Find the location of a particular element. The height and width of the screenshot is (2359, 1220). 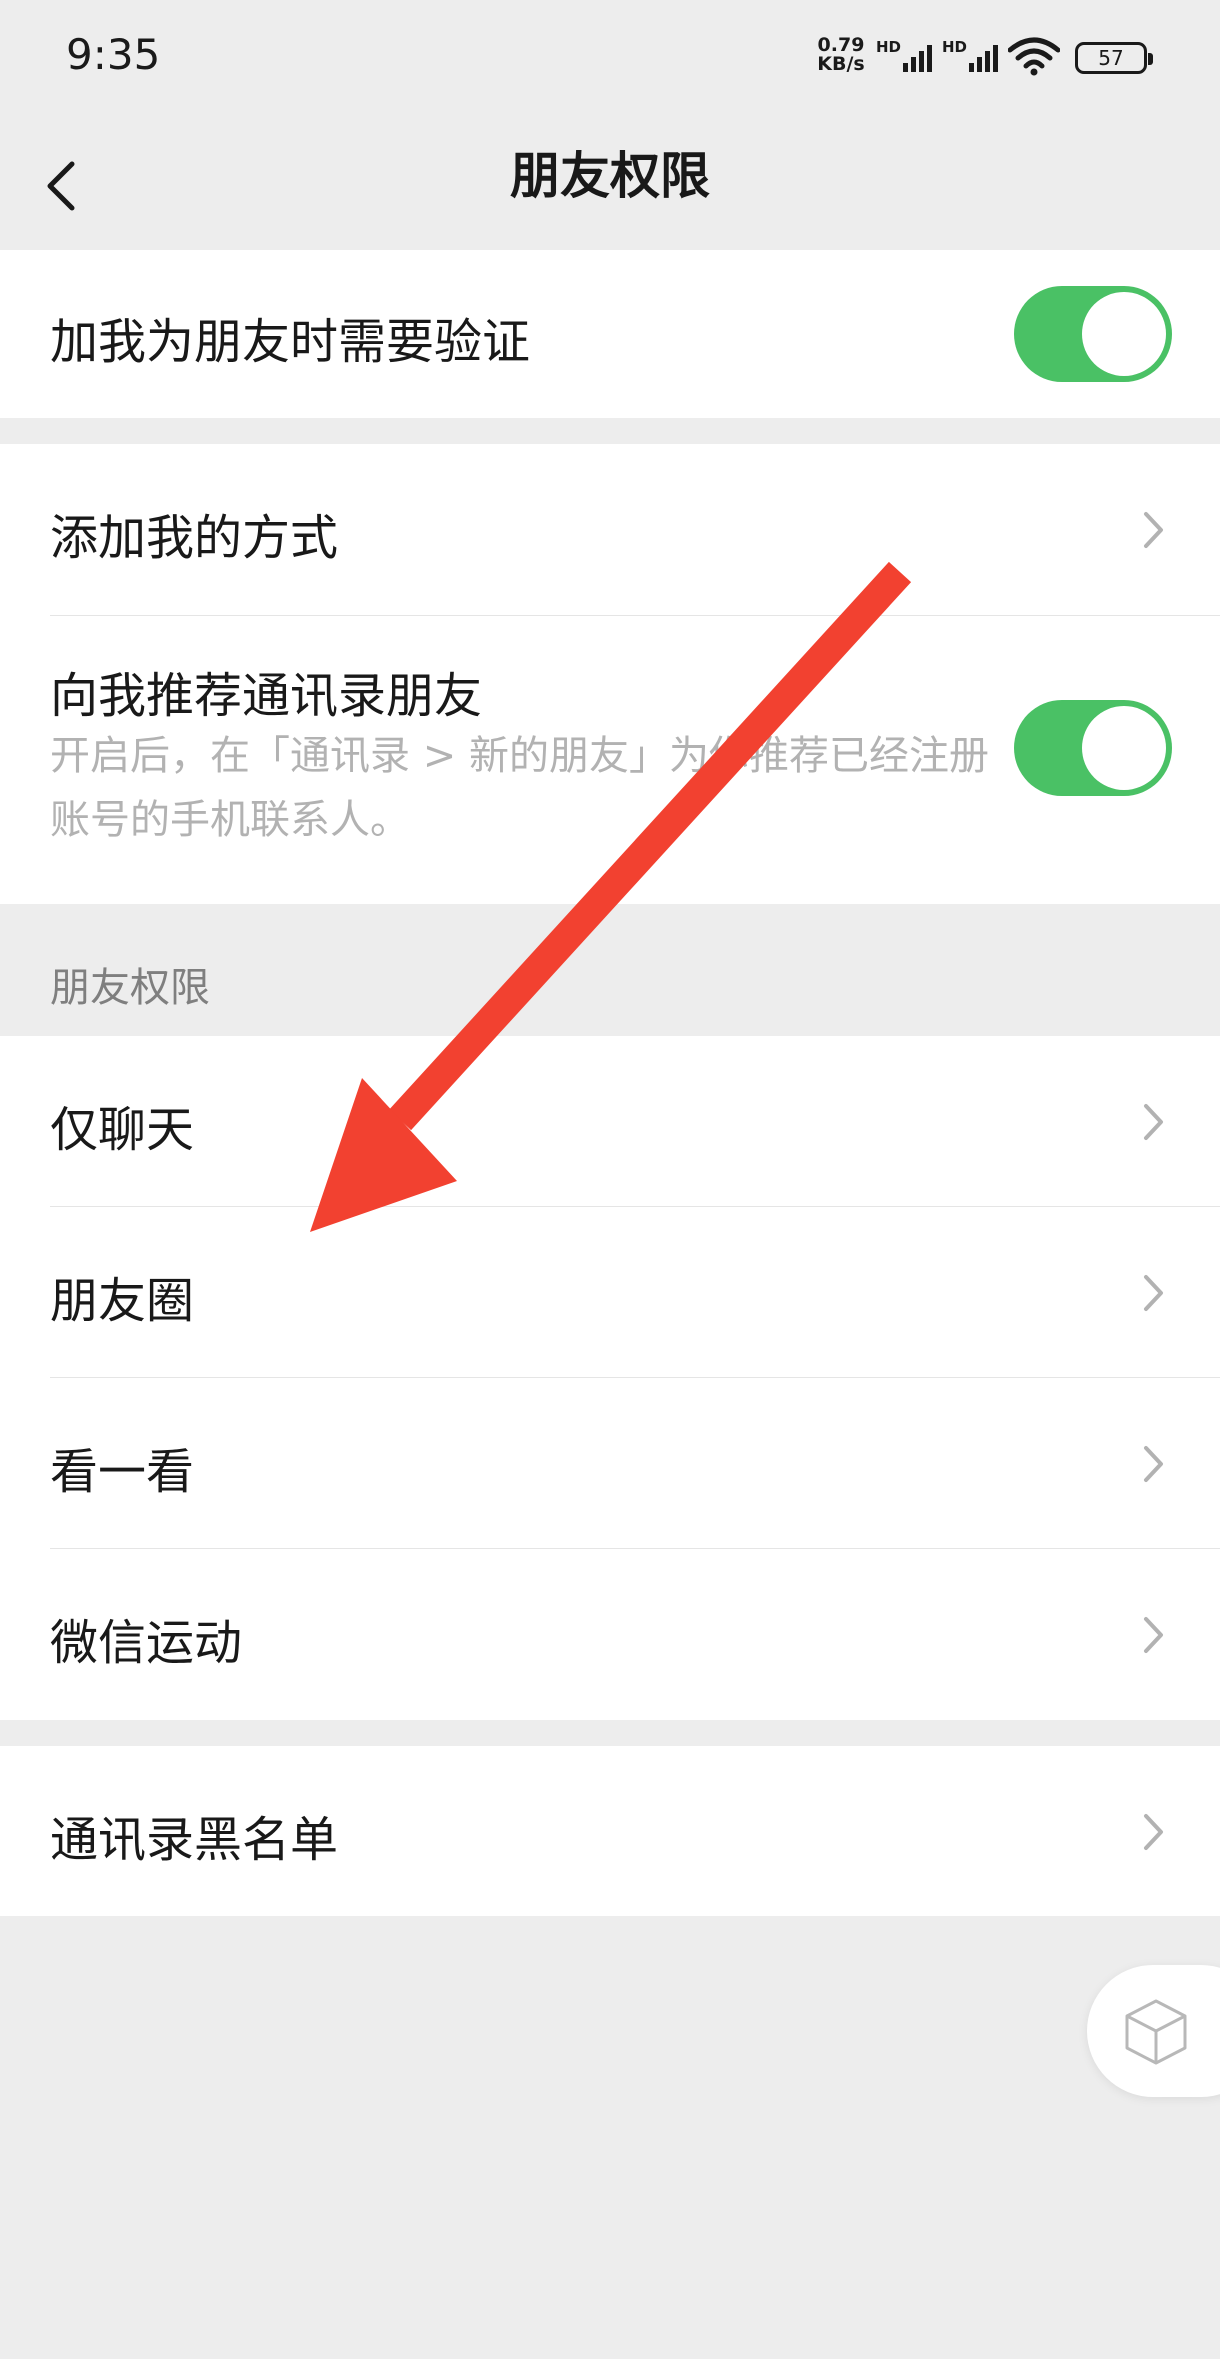

nav-bar: 朋友权限 is located at coordinates (610, 185).